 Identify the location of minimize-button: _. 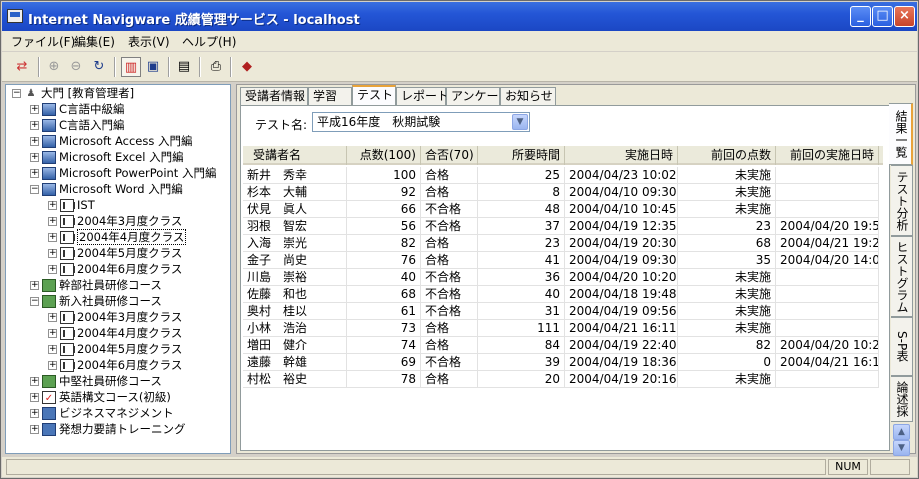
(860, 16).